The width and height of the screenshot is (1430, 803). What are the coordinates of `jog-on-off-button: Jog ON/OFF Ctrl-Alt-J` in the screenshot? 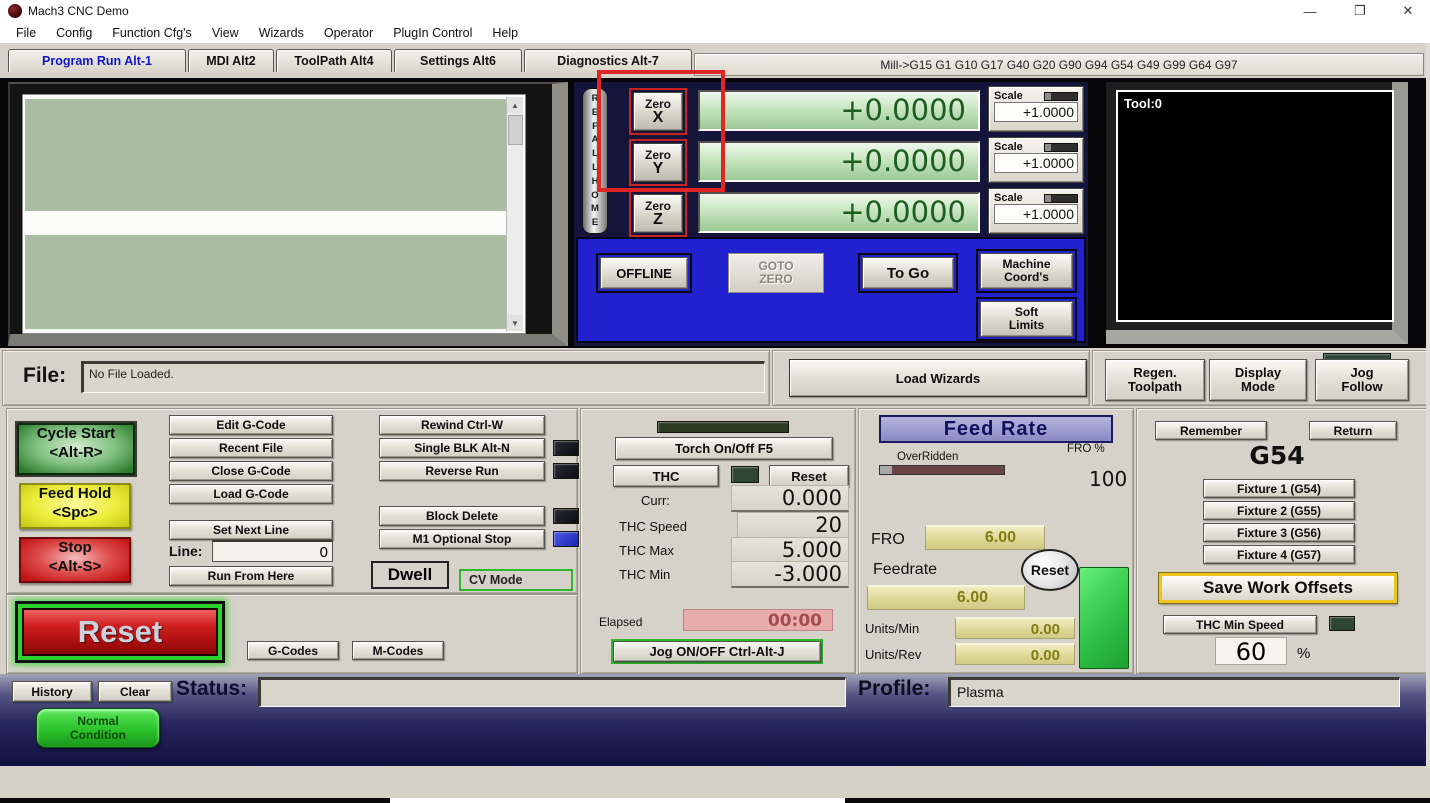 It's located at (717, 651).